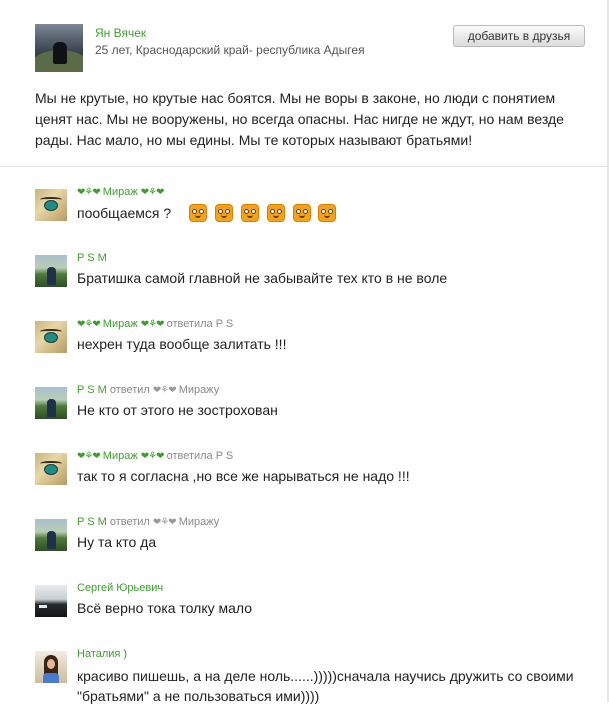  I want to click on author-name-link: Ян Вячек, so click(120, 33).